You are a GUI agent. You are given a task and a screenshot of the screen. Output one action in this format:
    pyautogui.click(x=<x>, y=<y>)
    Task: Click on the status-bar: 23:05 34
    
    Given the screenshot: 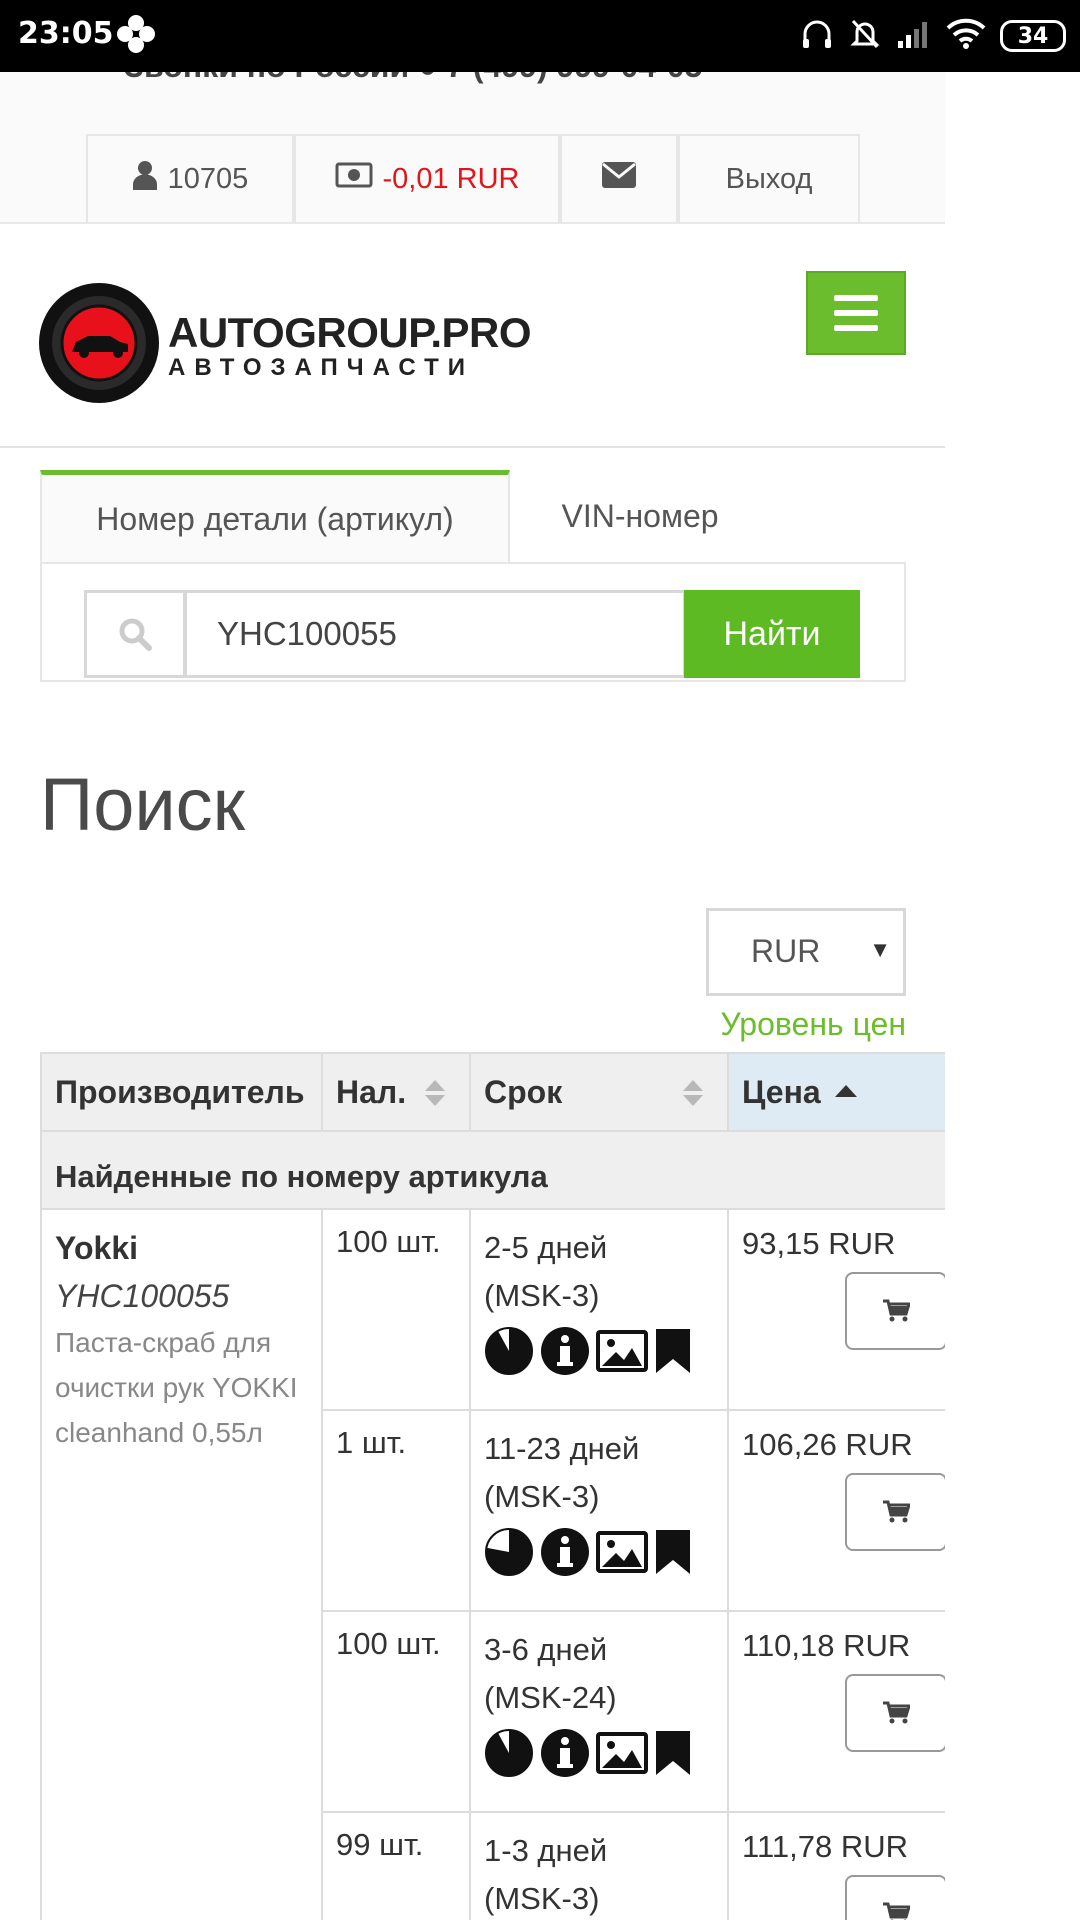 What is the action you would take?
    pyautogui.click(x=540, y=36)
    